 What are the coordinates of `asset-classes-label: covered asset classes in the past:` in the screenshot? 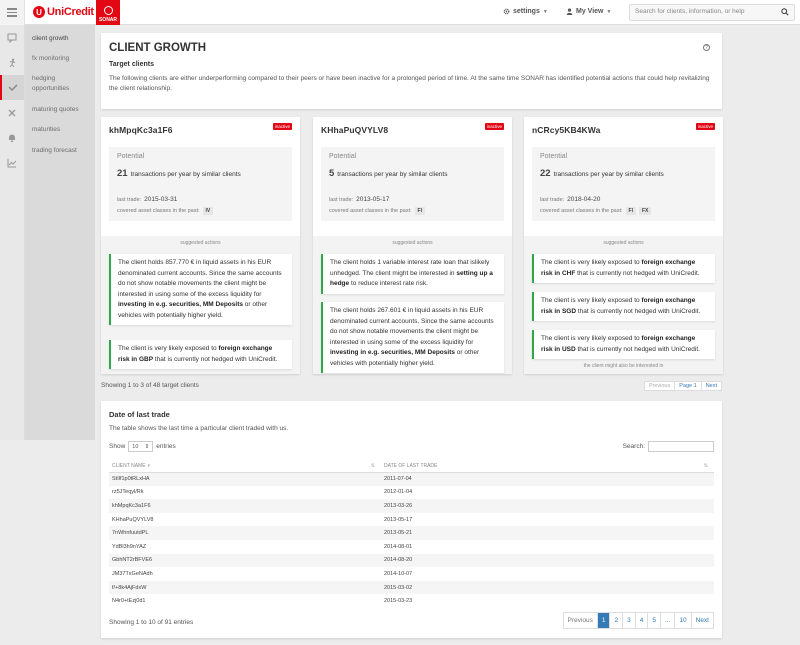 It's located at (370, 211).